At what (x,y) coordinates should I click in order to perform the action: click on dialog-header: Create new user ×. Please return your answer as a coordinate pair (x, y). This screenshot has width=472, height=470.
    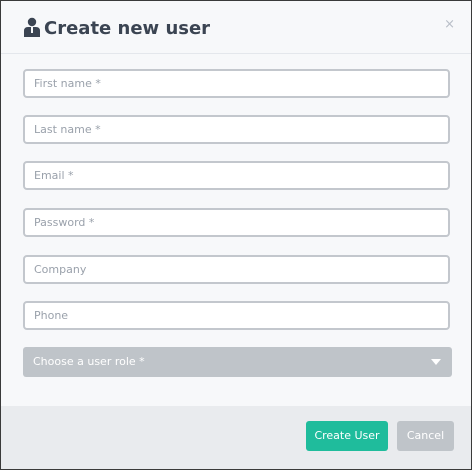
    Looking at the image, I should click on (236, 27).